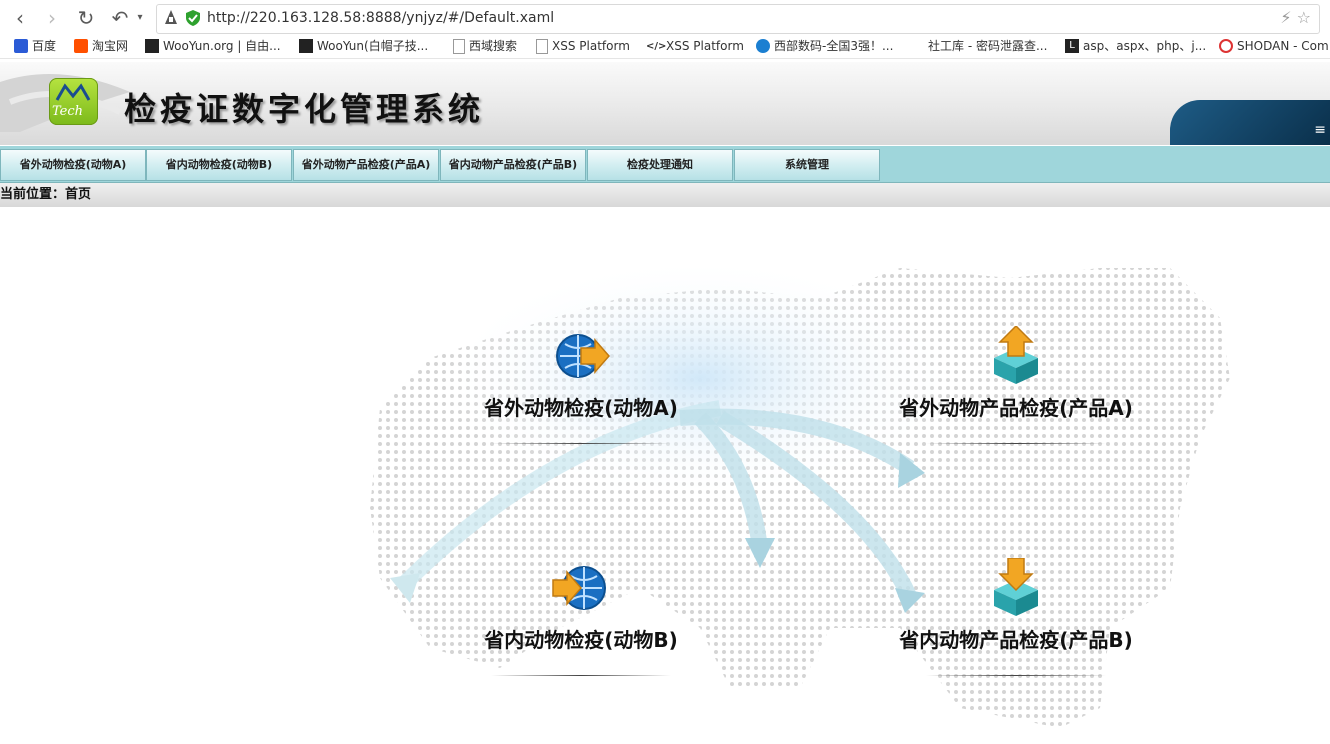 This screenshot has width=1330, height=744. What do you see at coordinates (581, 385) in the screenshot?
I see `tile-animal-a: 省外动物检疫(动物A)` at bounding box center [581, 385].